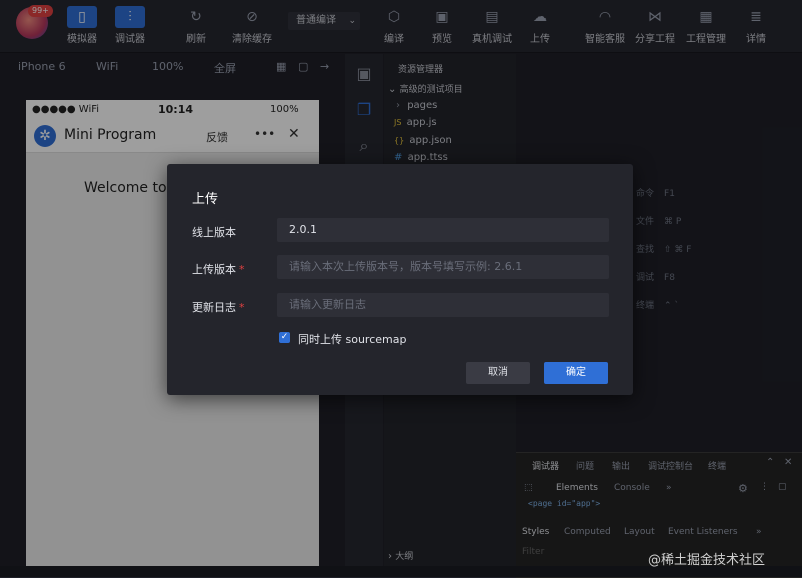 The image size is (802, 578). I want to click on project-icon: ▦, so click(706, 17).